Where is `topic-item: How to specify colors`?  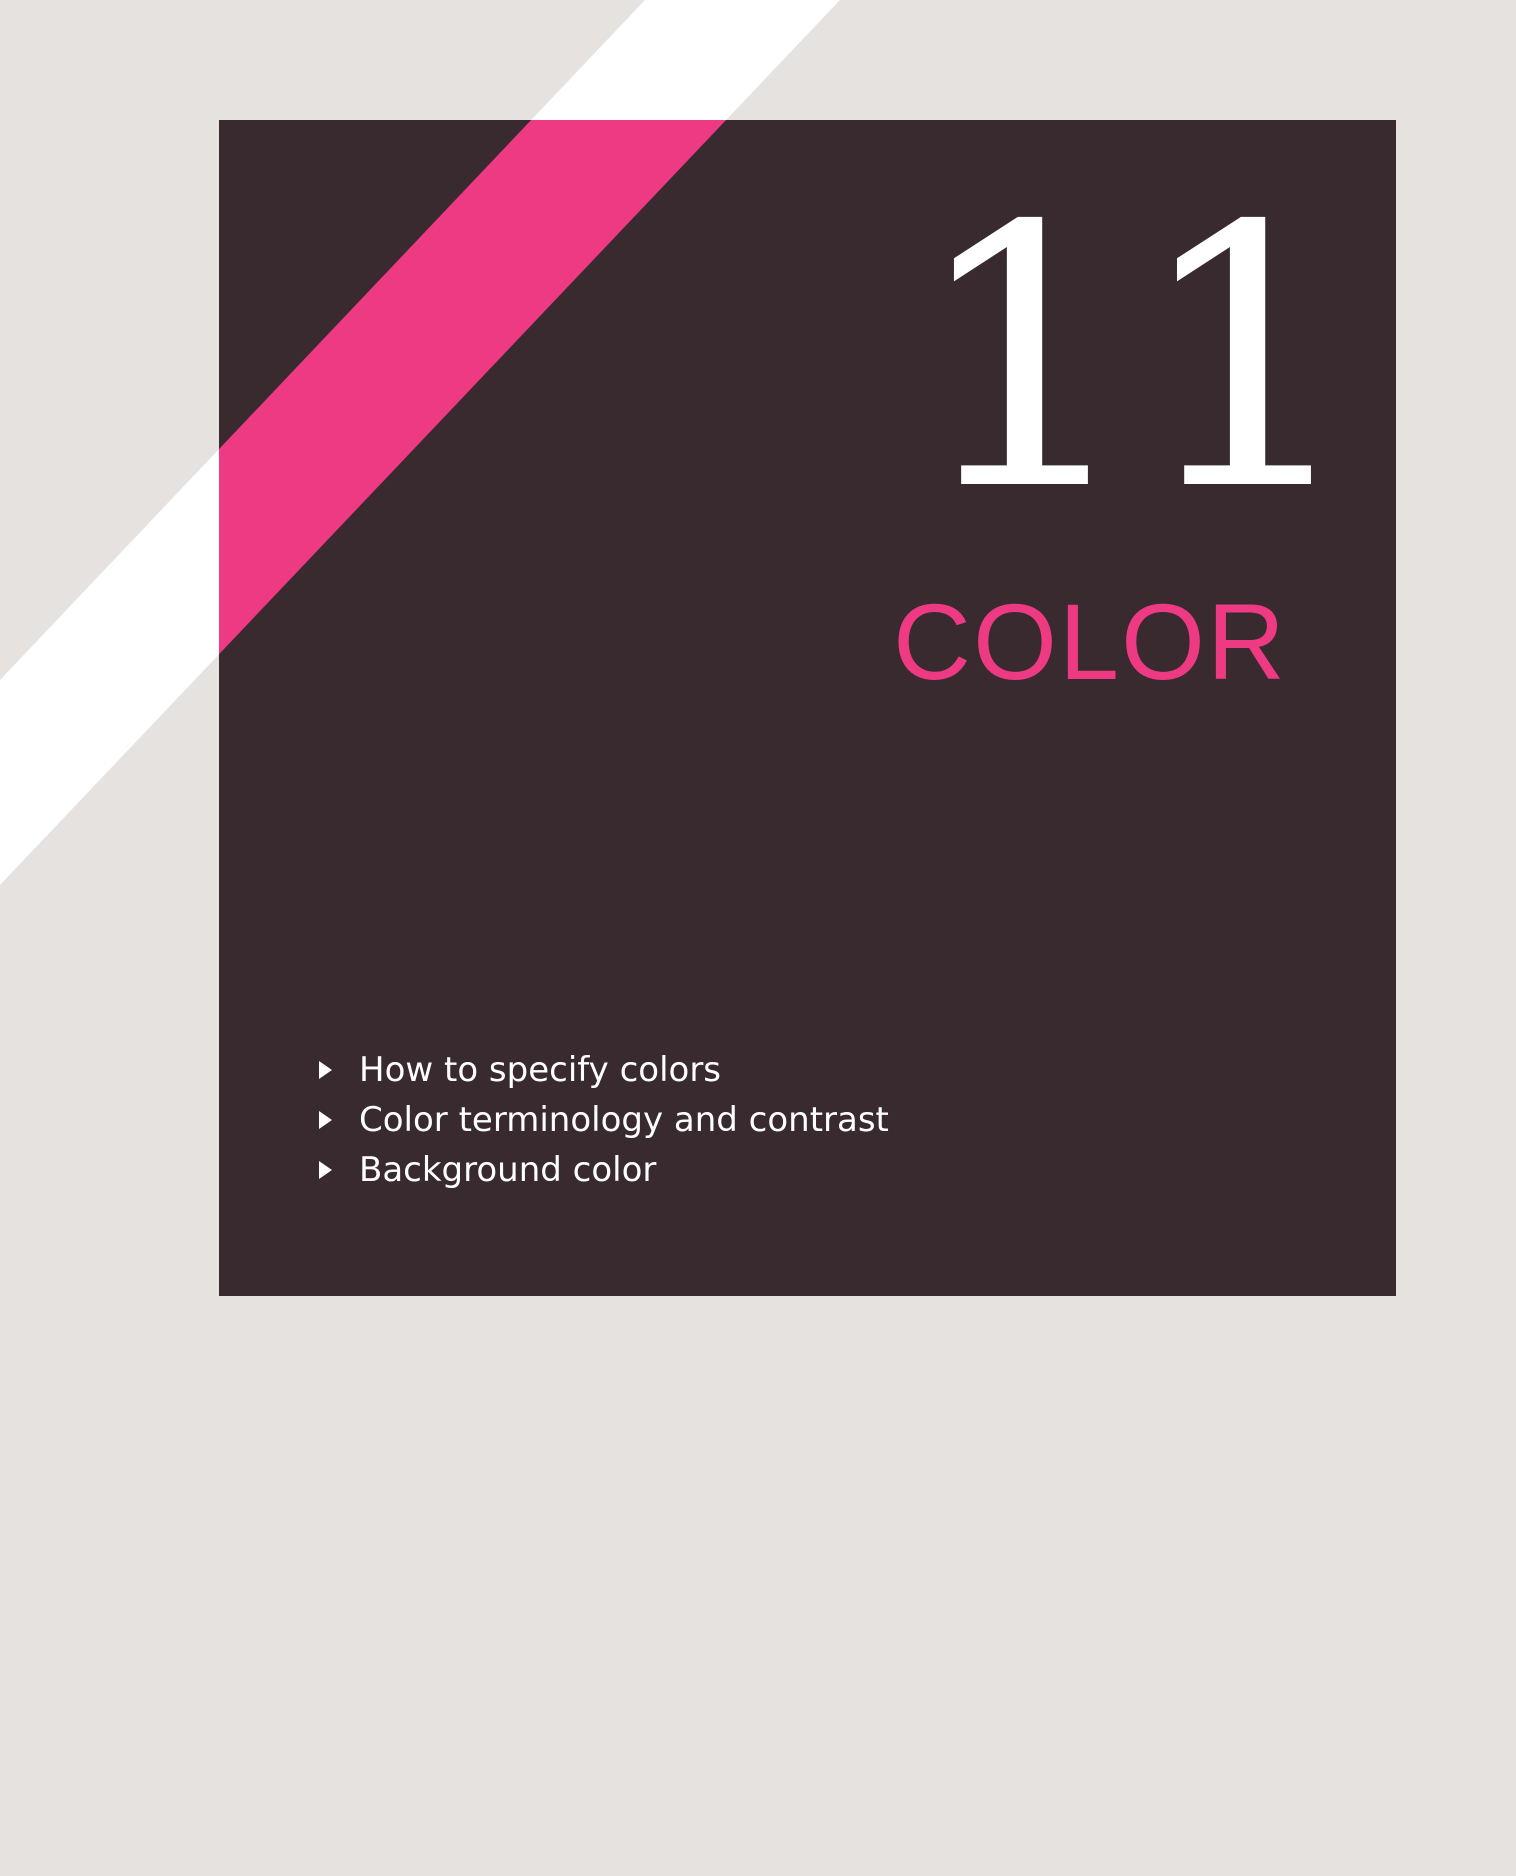
topic-item: How to specify colors is located at coordinates (604, 1070).